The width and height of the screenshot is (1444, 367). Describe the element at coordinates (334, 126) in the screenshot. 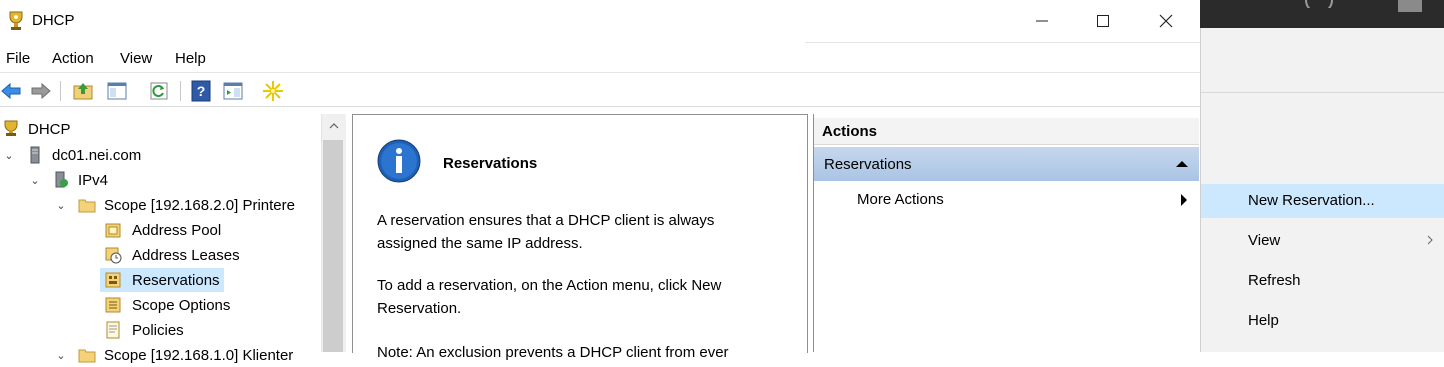

I see `scroll-up-icon` at that location.